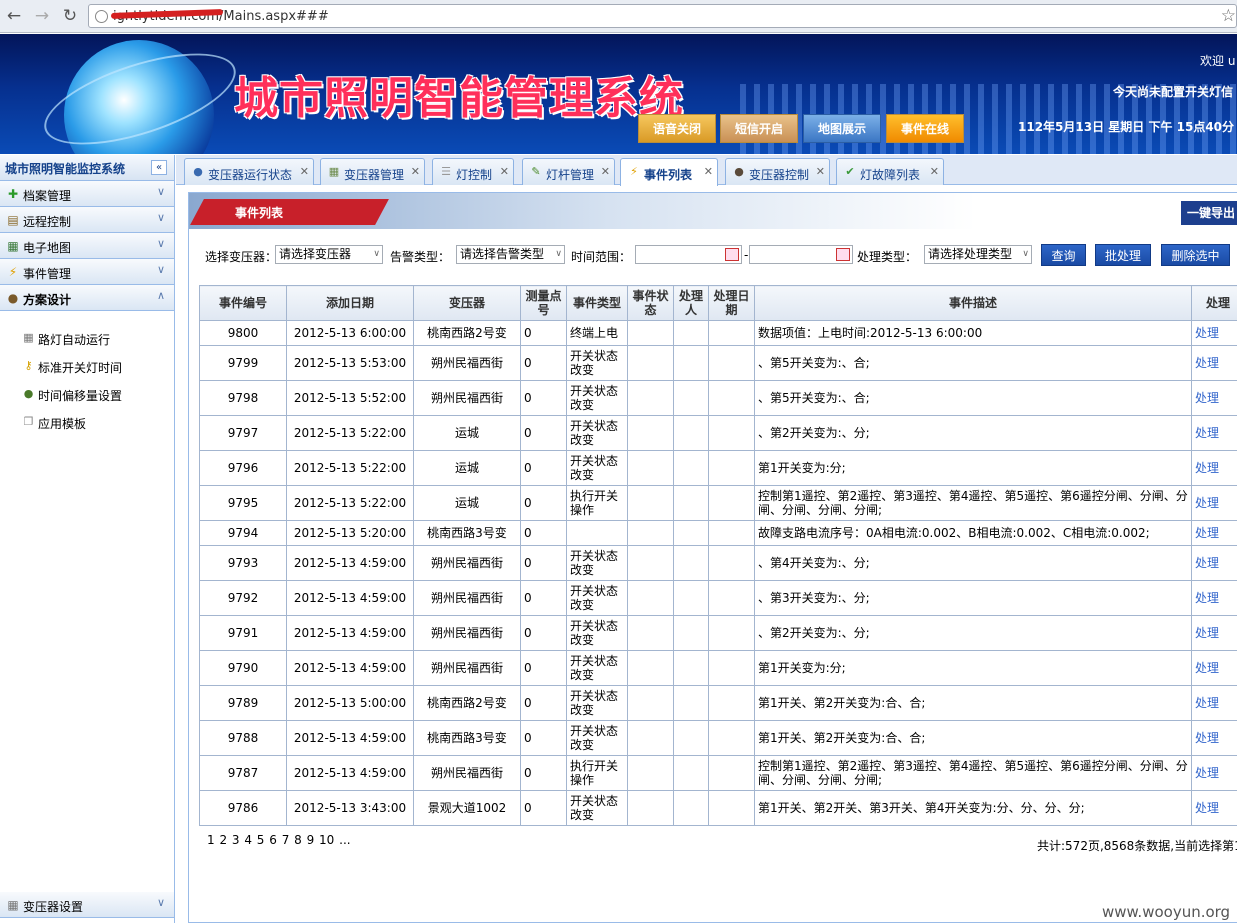 This screenshot has width=1237, height=923. I want to click on tab-transformer-status: ● 变压器运行状态 ✕, so click(249, 171).